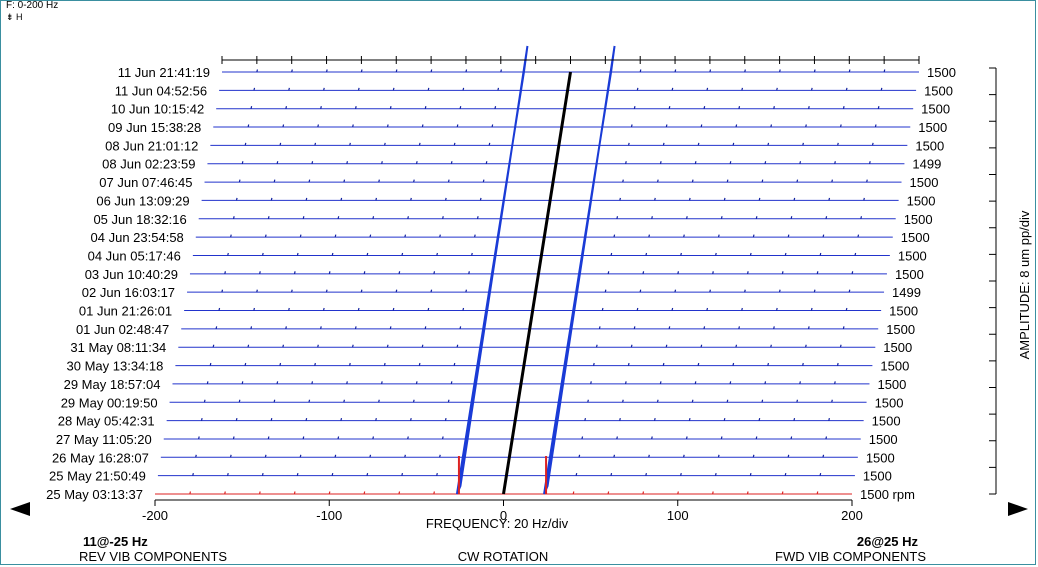 The image size is (1038, 567). Describe the element at coordinates (20, 509) in the screenshot. I see `scroll-left-icon` at that location.